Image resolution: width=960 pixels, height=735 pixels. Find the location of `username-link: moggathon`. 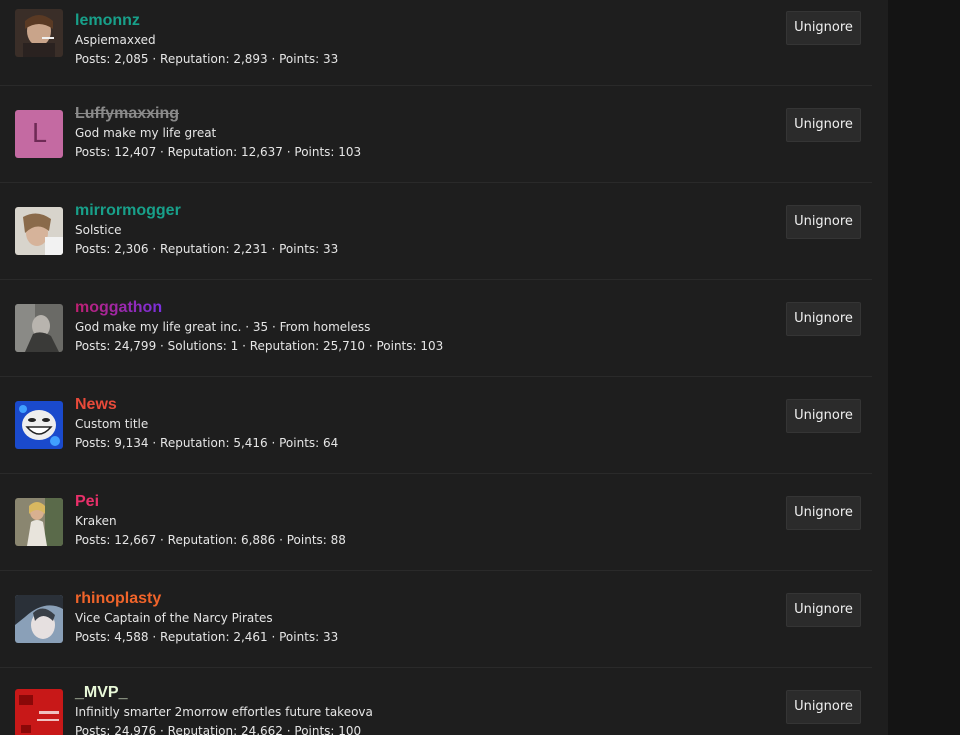

username-link: moggathon is located at coordinates (118, 308).